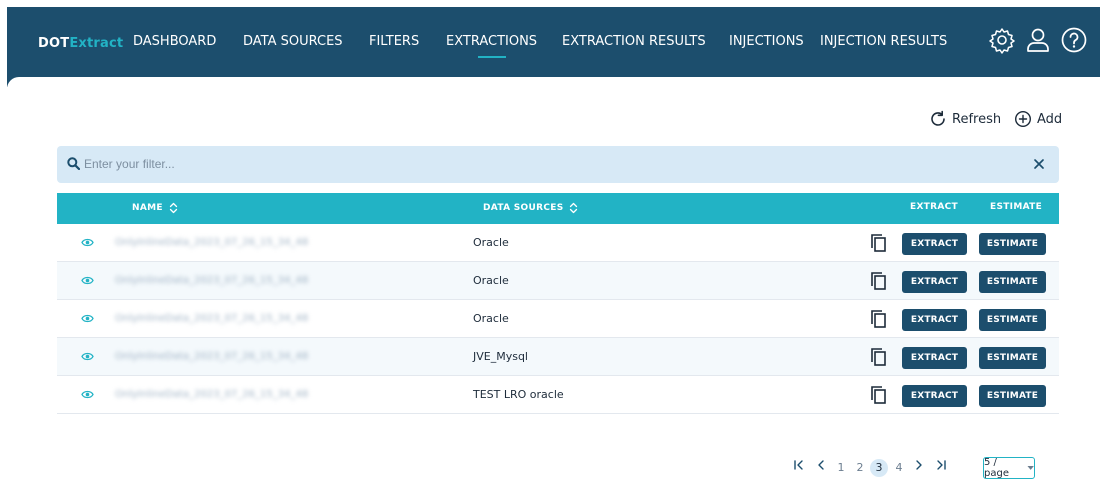 Image resolution: width=1100 pixels, height=503 pixels. I want to click on search-icon, so click(73, 163).